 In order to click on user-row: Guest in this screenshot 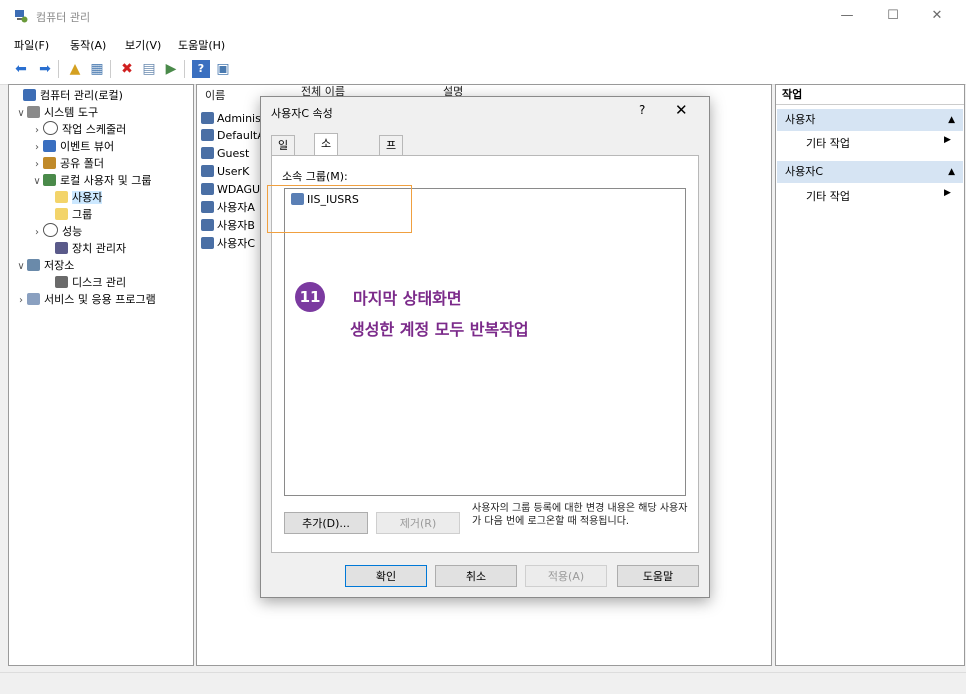, I will do `click(225, 154)`.